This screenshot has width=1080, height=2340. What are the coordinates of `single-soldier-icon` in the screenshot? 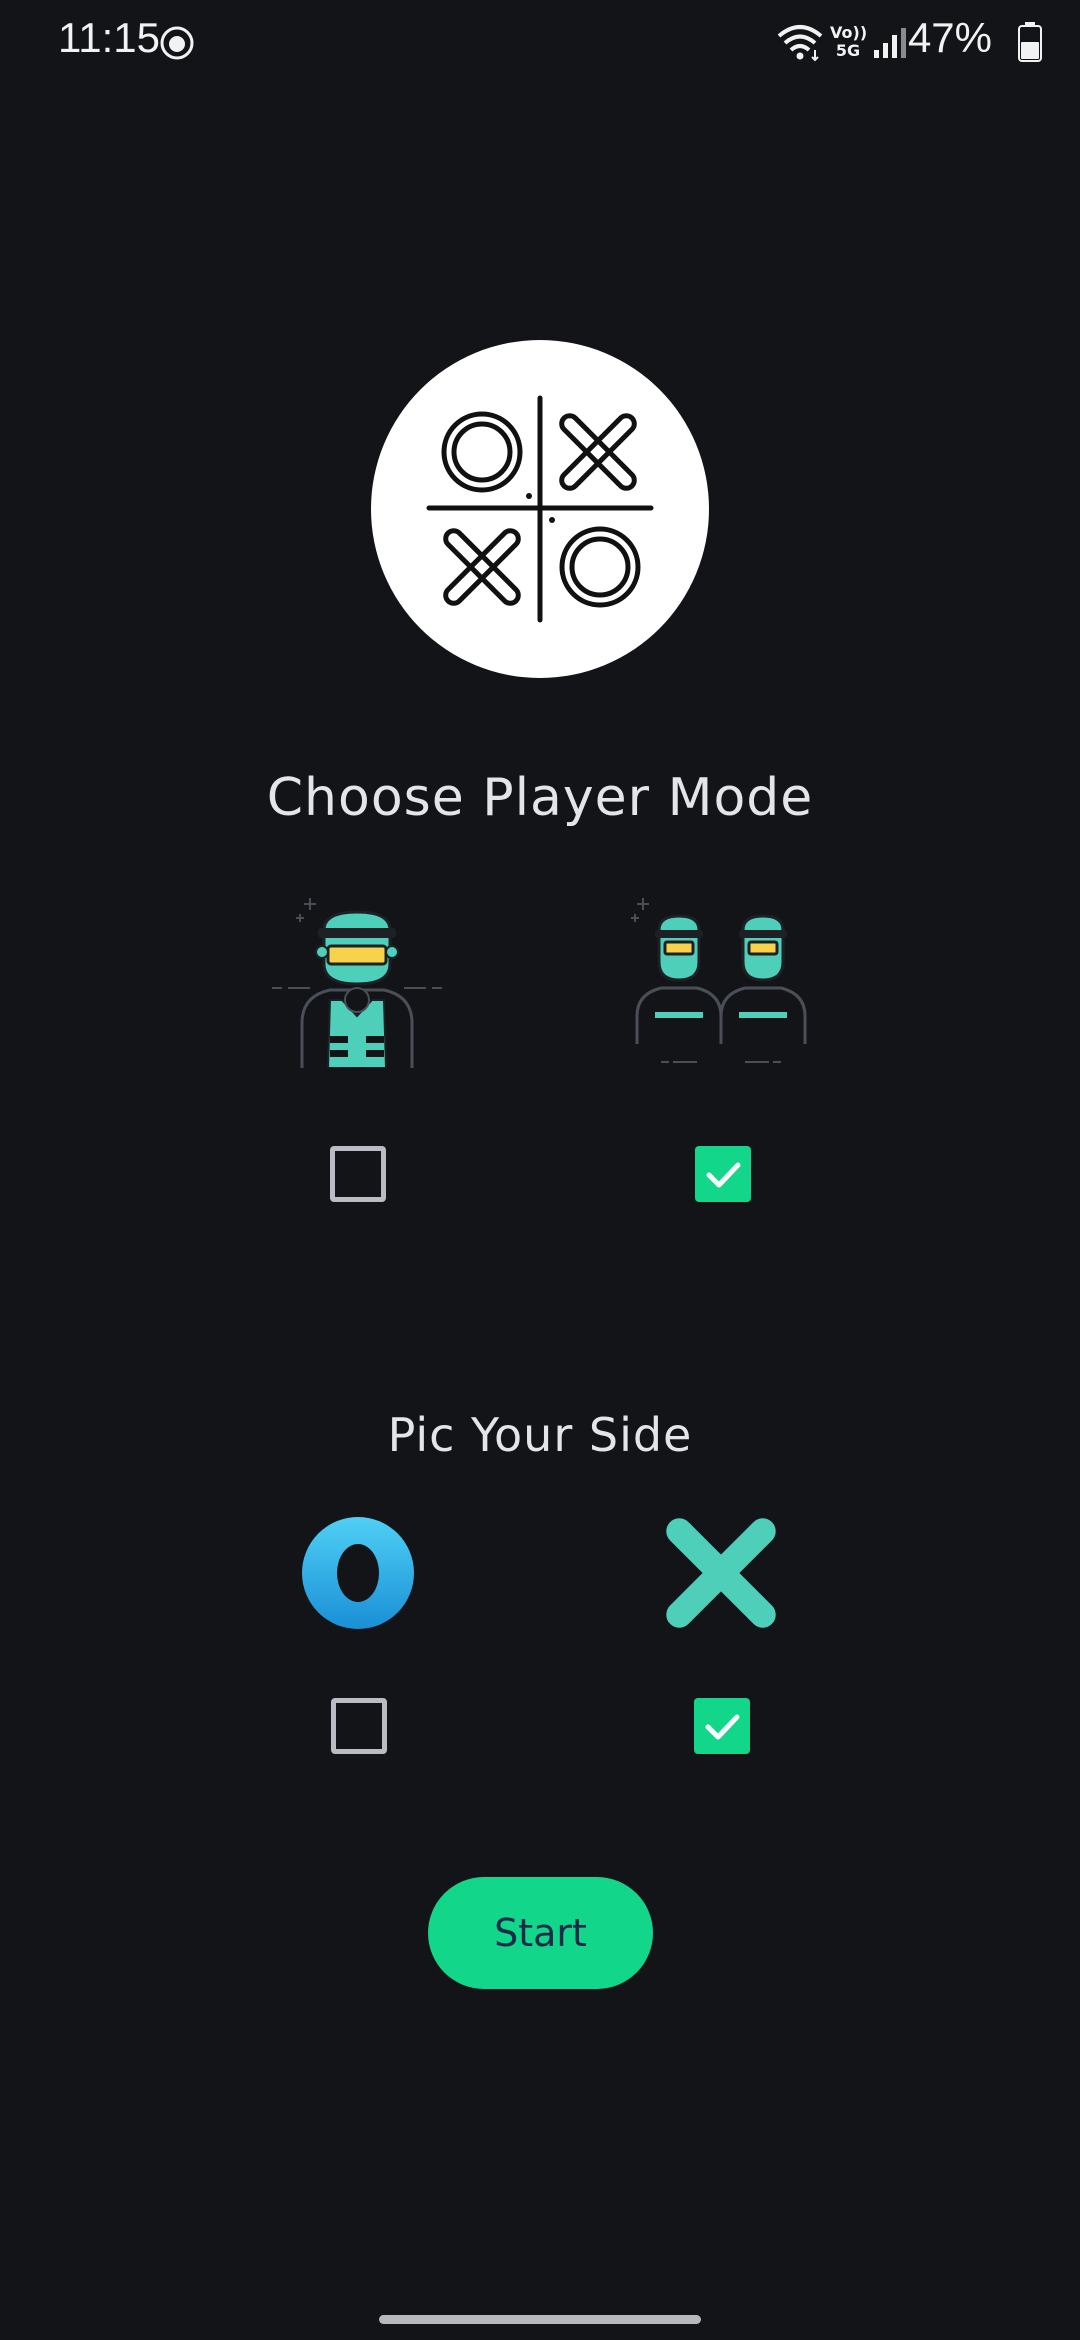 It's located at (357, 978).